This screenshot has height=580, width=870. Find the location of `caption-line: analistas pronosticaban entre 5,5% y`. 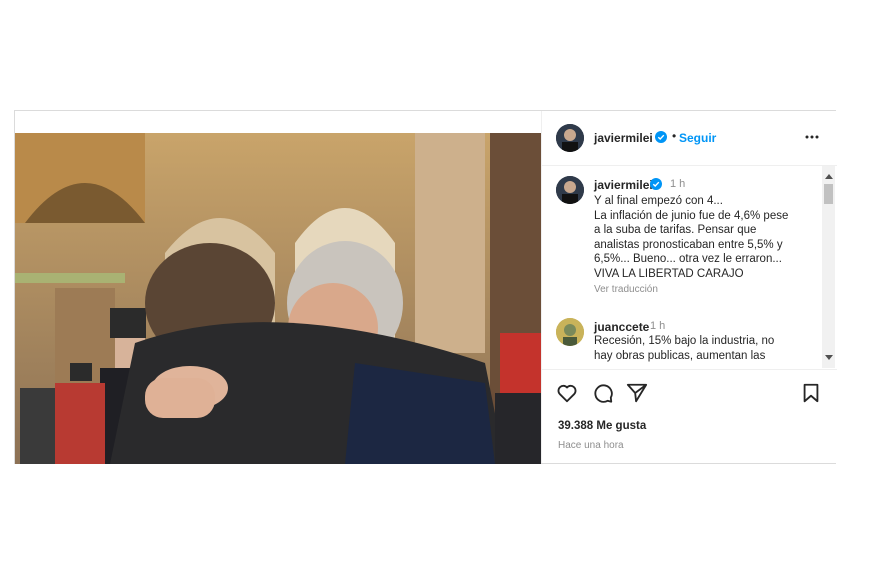

caption-line: analistas pronosticaban entre 5,5% y is located at coordinates (688, 244).